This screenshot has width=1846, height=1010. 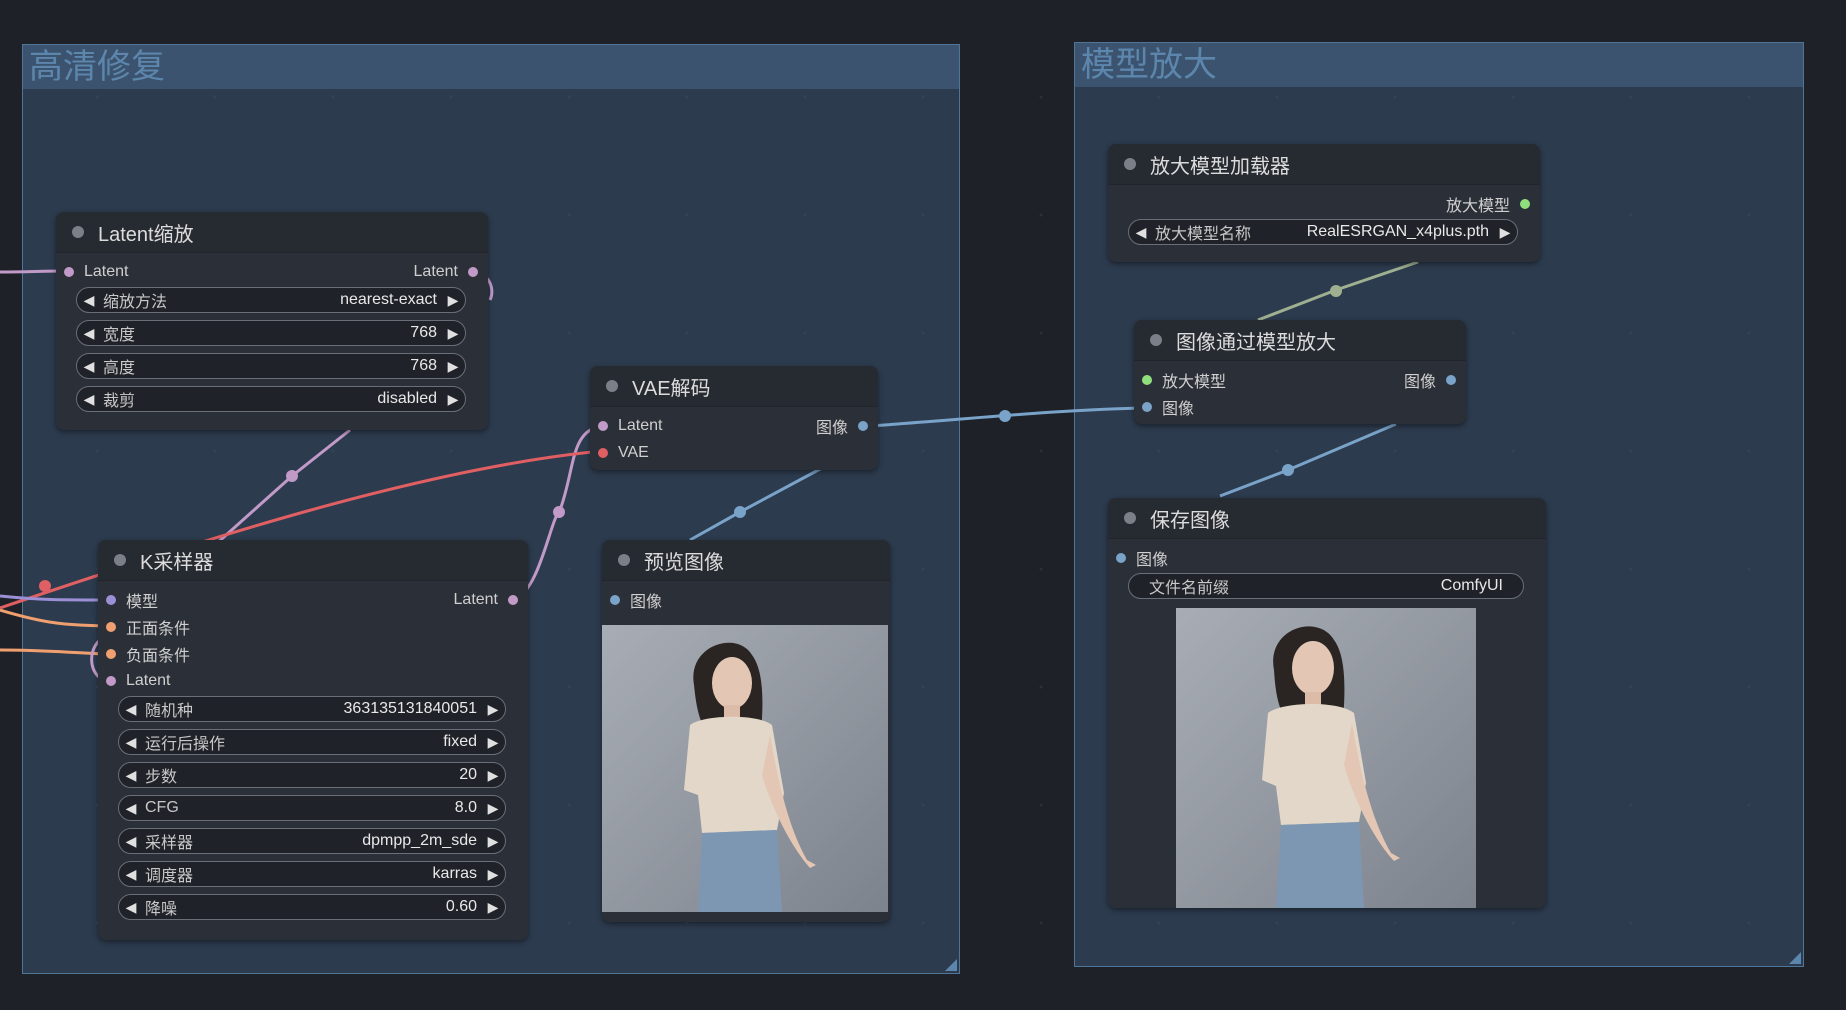 I want to click on widget-crop: ◀ 裁剪 disabled ▶, so click(x=271, y=399).